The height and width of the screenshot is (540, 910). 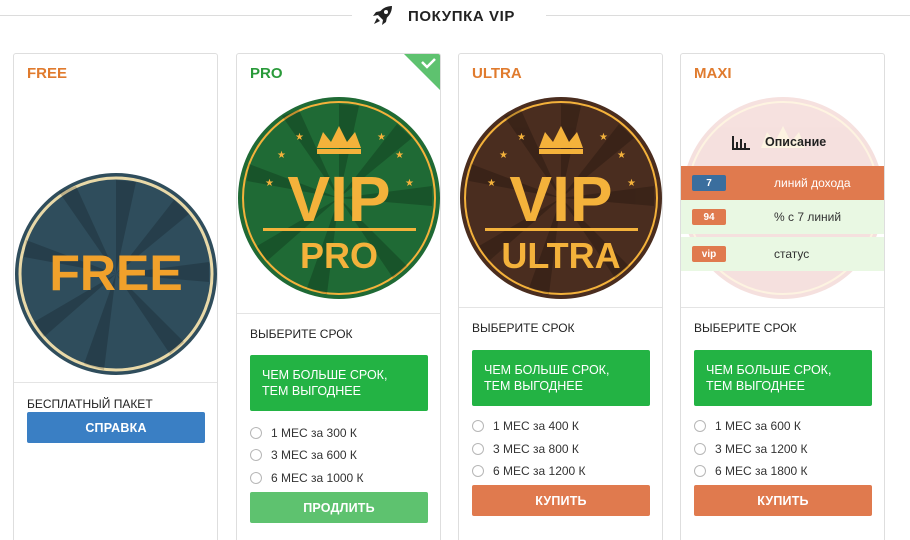 What do you see at coordinates (314, 455) in the screenshot?
I see `option-label: 3 МЕС за 600 К` at bounding box center [314, 455].